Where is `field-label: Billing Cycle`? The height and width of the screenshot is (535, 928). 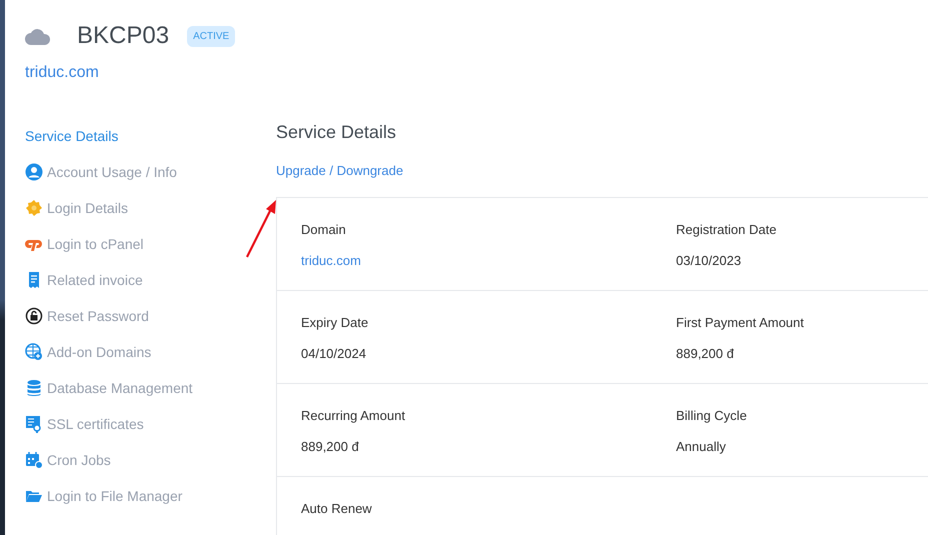
field-label: Billing Cycle is located at coordinates (712, 415).